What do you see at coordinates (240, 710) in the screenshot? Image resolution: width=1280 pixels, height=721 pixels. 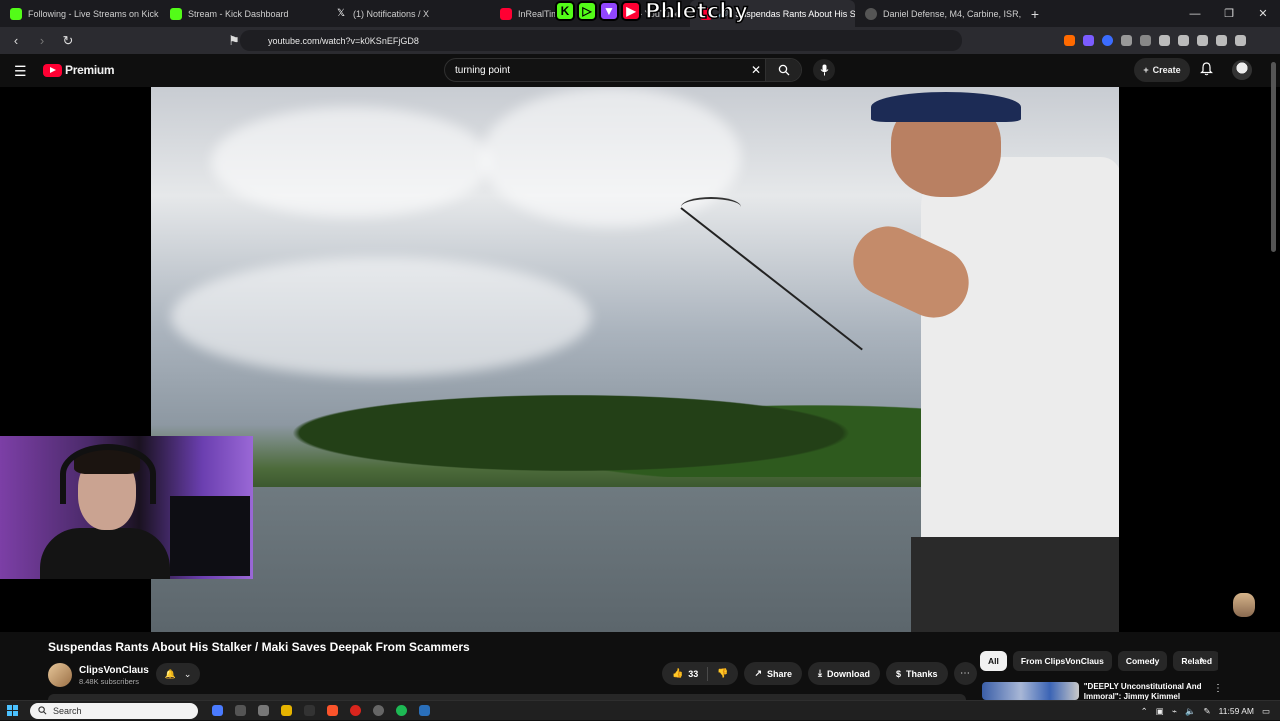 I see `widgets-icon` at bounding box center [240, 710].